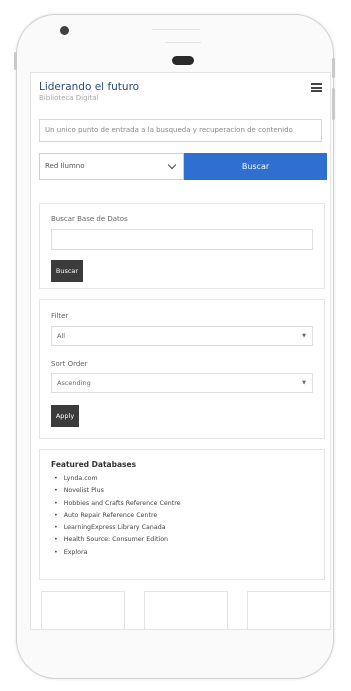  Describe the element at coordinates (74, 383) in the screenshot. I see `sort-order-value: Ascending` at that location.